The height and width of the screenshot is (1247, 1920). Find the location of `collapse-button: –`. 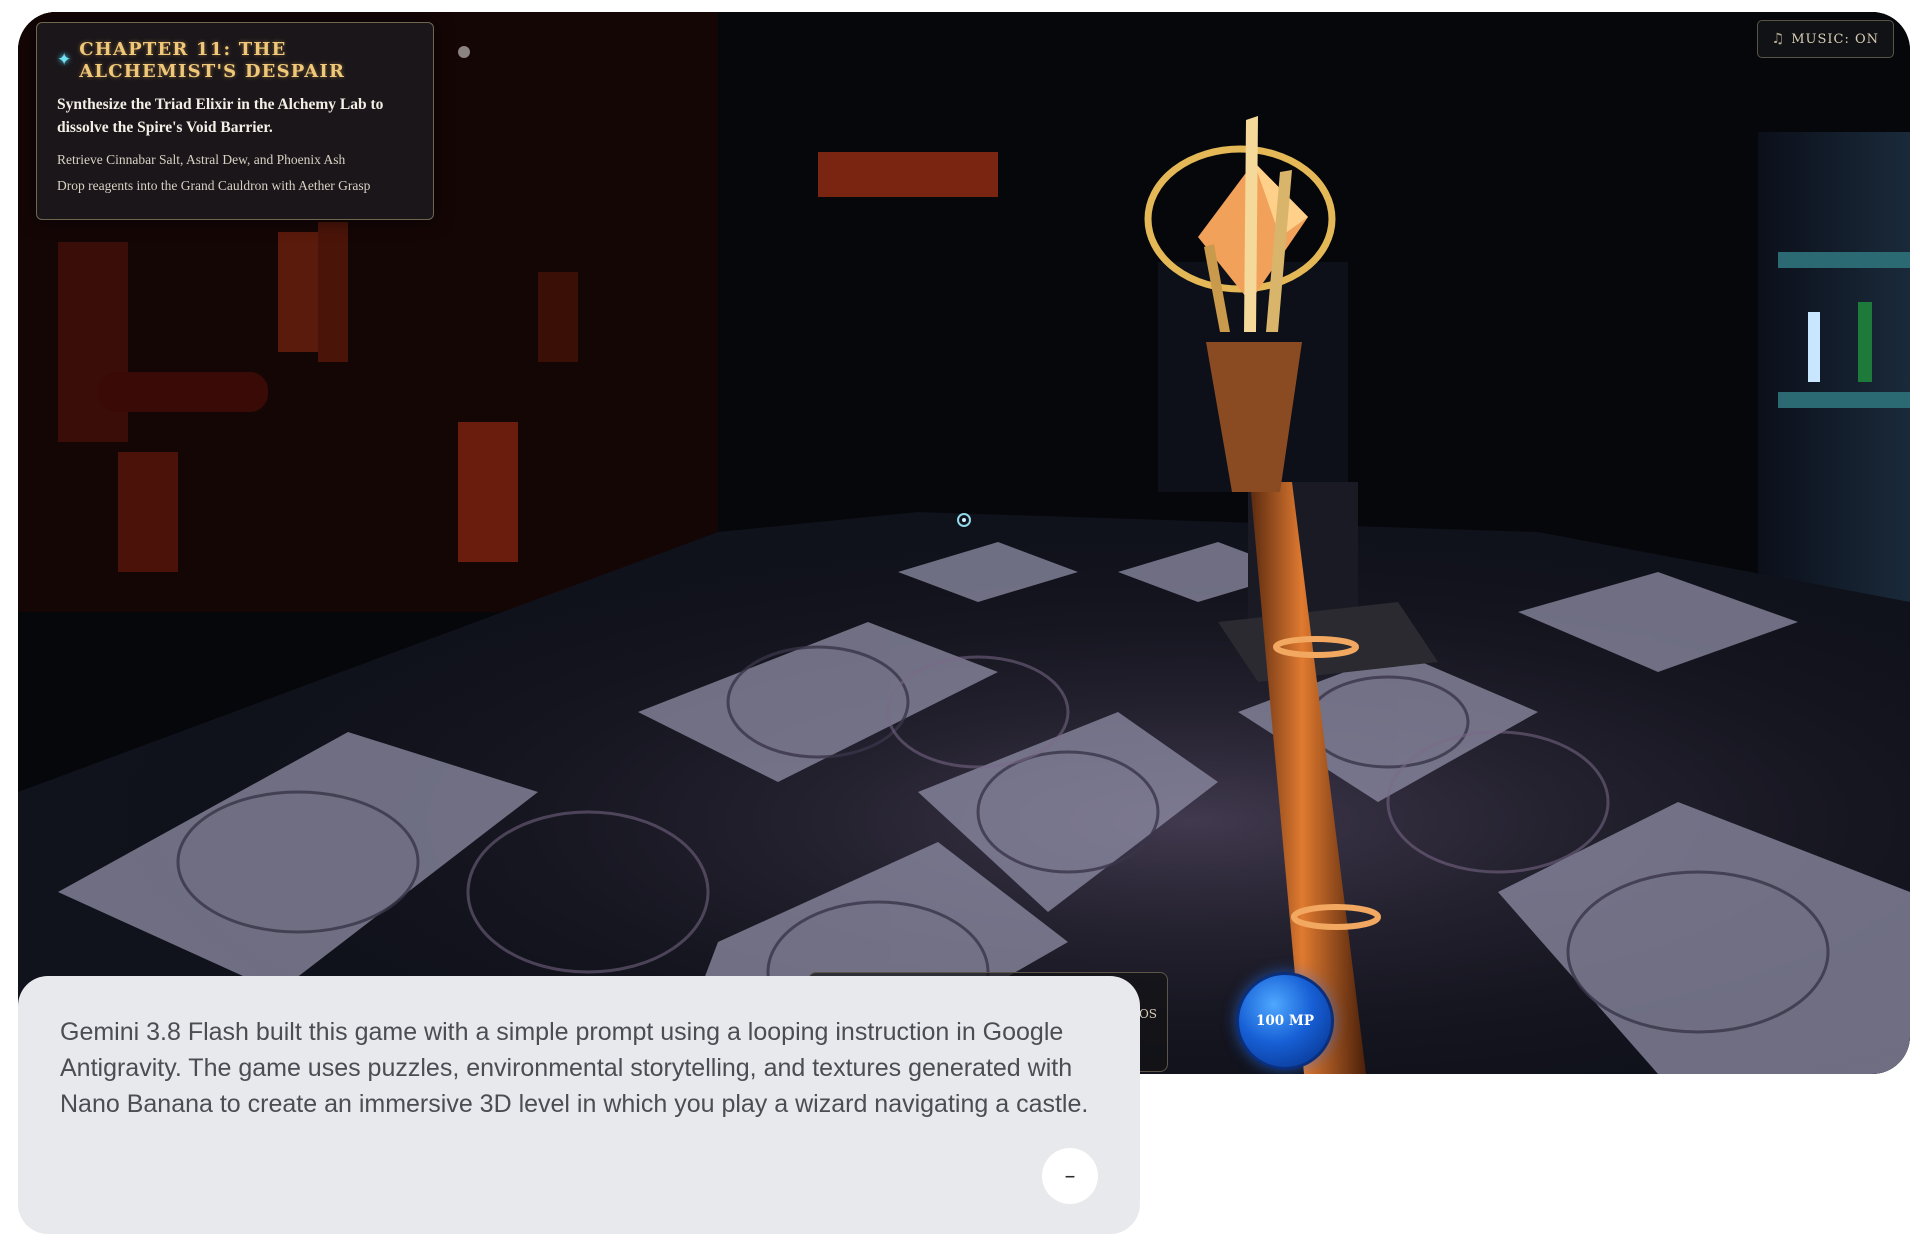

collapse-button: – is located at coordinates (1070, 1176).